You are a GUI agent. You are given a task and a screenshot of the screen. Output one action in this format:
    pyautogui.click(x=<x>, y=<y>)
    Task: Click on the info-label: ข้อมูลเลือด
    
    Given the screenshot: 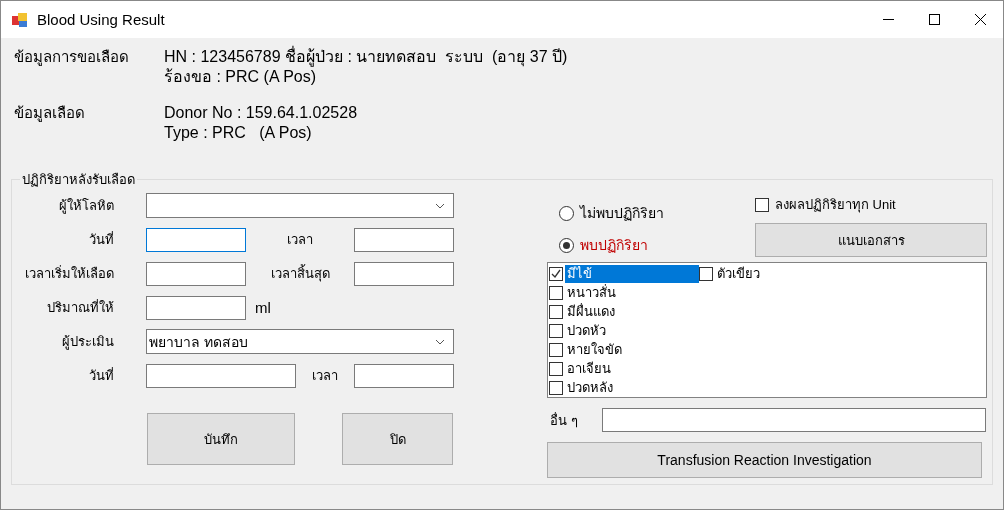 What is the action you would take?
    pyautogui.click(x=50, y=113)
    